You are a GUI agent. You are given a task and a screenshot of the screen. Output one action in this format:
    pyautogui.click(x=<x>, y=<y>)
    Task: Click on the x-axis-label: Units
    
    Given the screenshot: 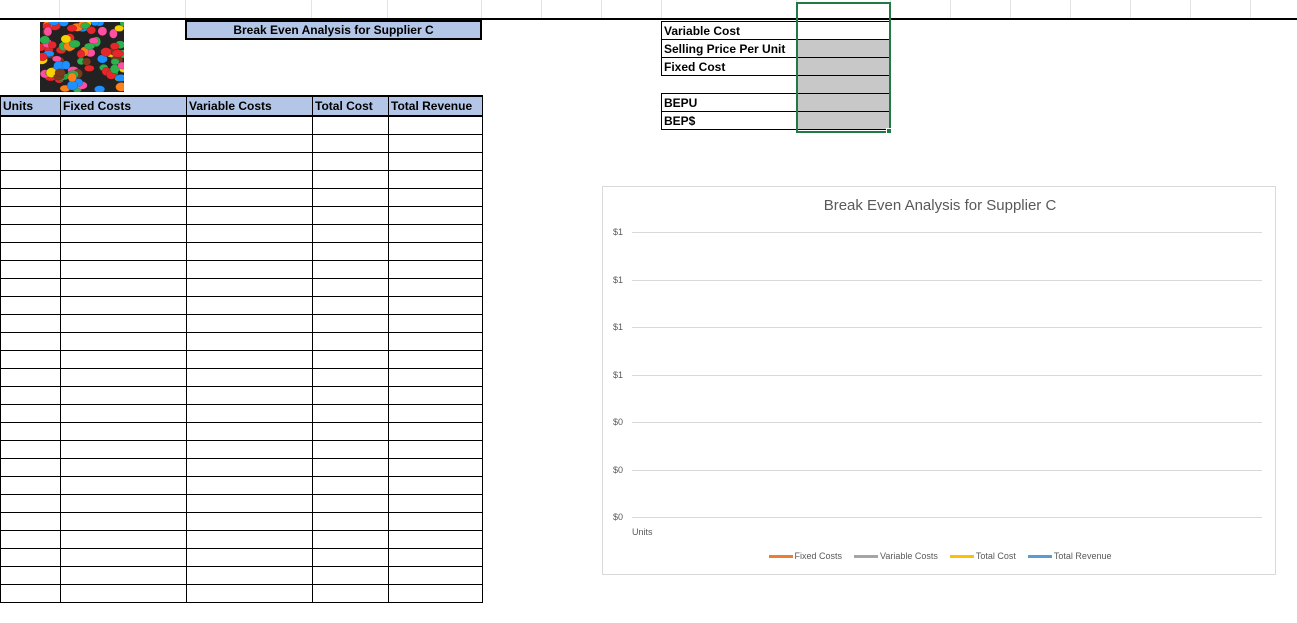 What is the action you would take?
    pyautogui.click(x=642, y=532)
    